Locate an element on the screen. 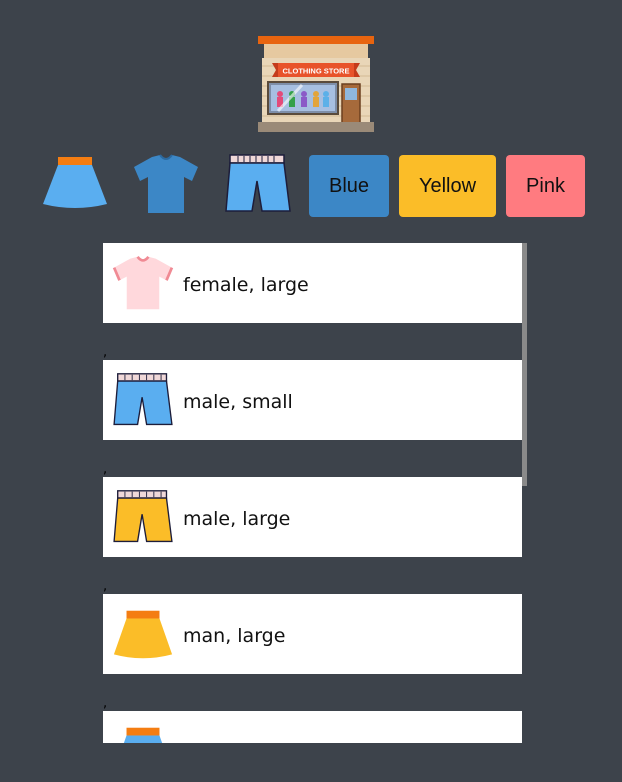  clothing-store-icon: CLOTHING STORE is located at coordinates (316, 84).